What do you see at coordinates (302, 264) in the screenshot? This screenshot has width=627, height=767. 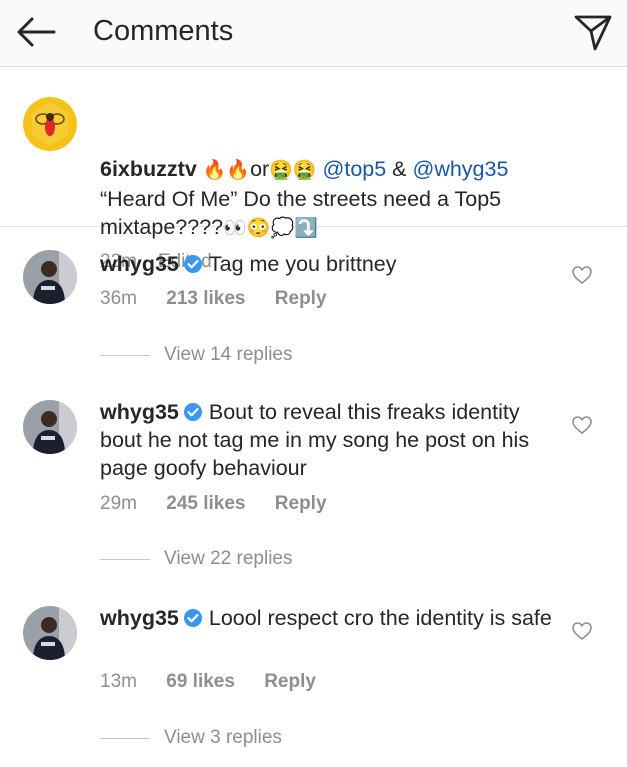 I see `comment-text: Tag me you brittney` at bounding box center [302, 264].